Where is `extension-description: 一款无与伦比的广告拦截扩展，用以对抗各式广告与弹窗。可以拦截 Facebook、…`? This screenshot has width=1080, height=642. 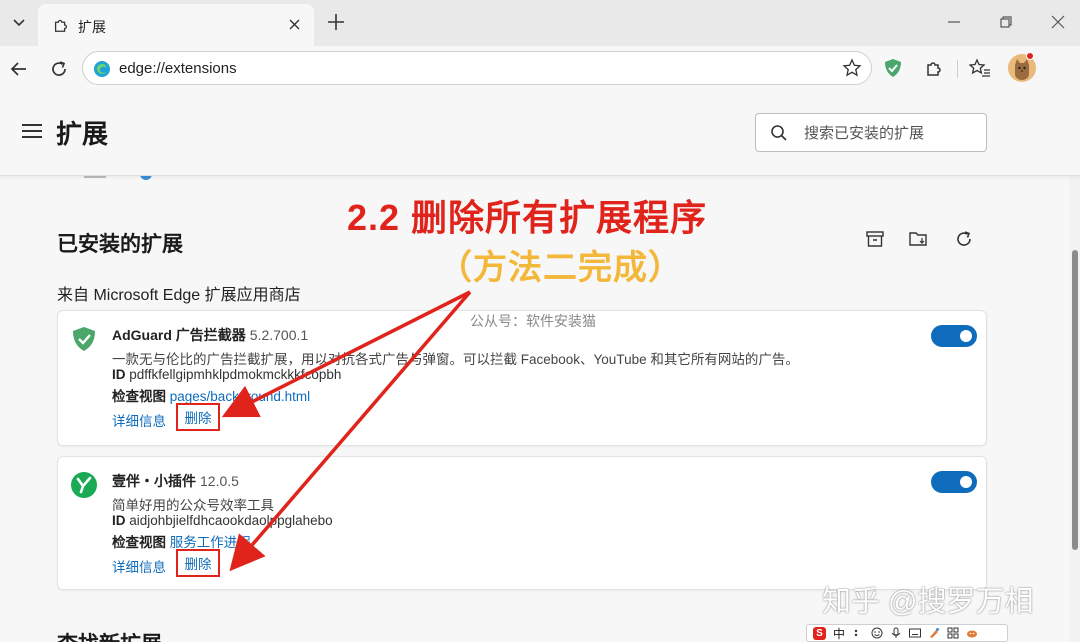
extension-description: 一款无与伦比的广告拦截扩展，用以对抗各式广告与弹窗。可以拦截 Facebook、… is located at coordinates (455, 359).